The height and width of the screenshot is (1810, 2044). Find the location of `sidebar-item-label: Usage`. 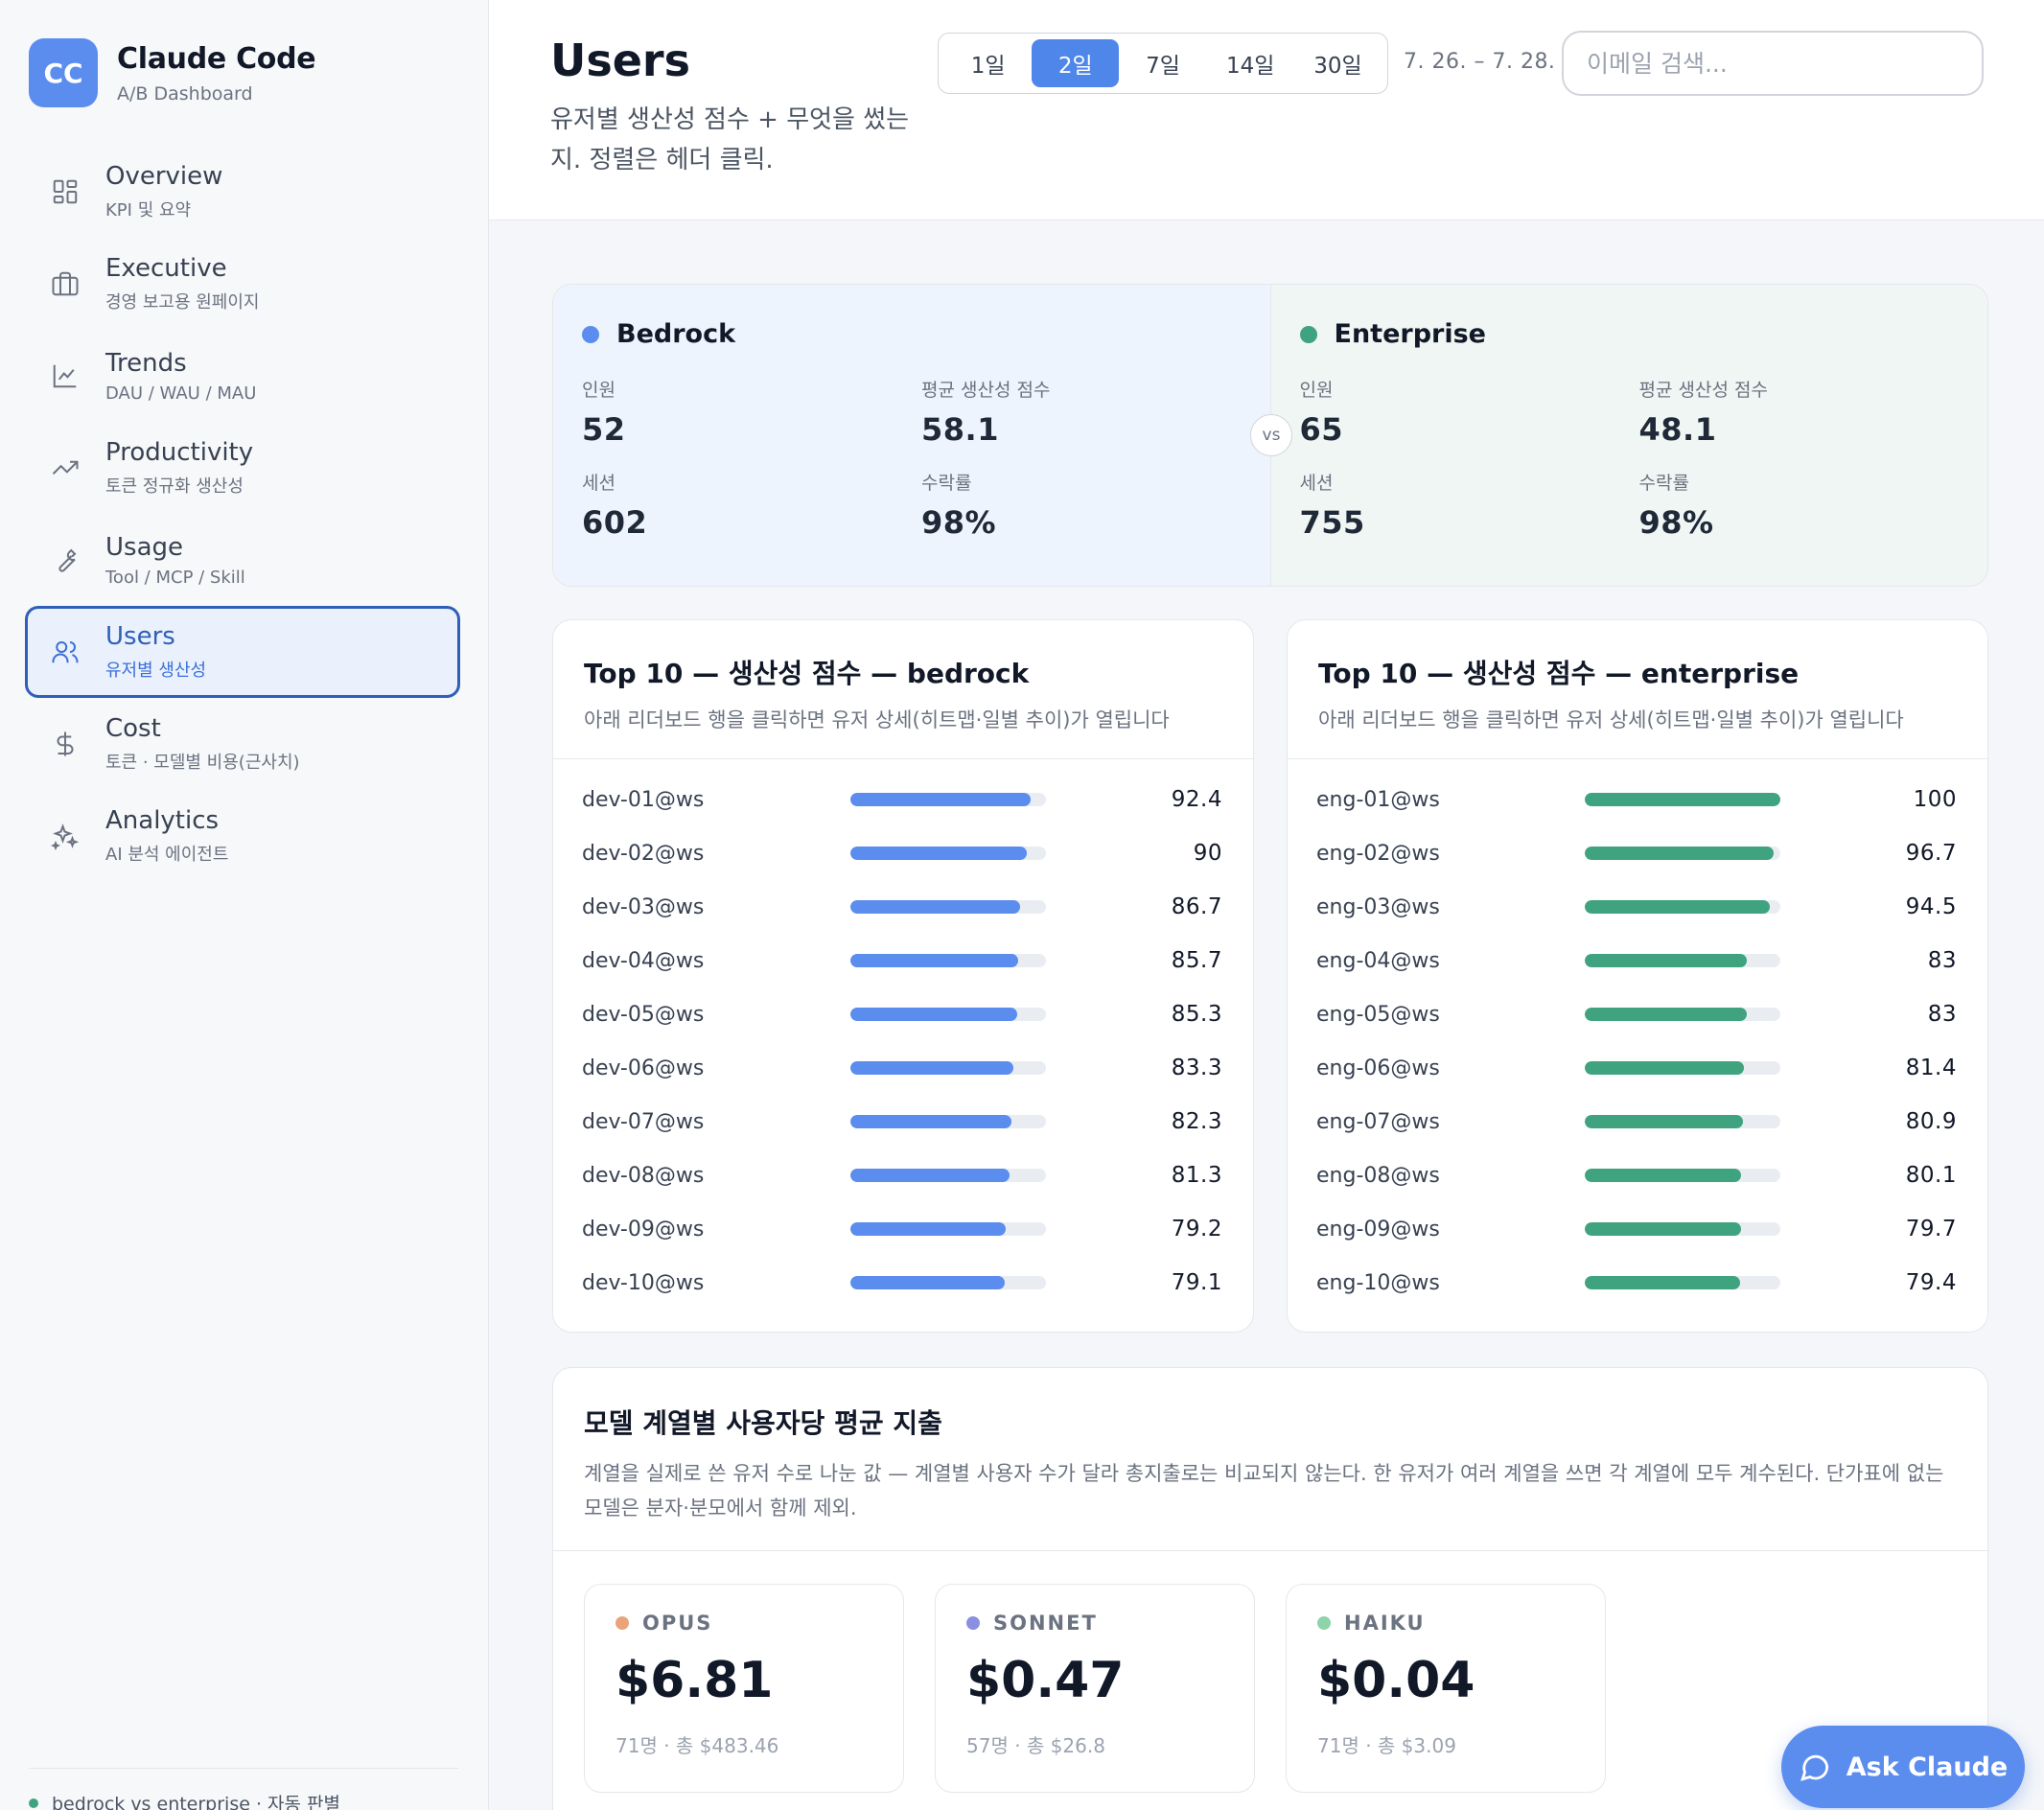

sidebar-item-label: Usage is located at coordinates (144, 547).